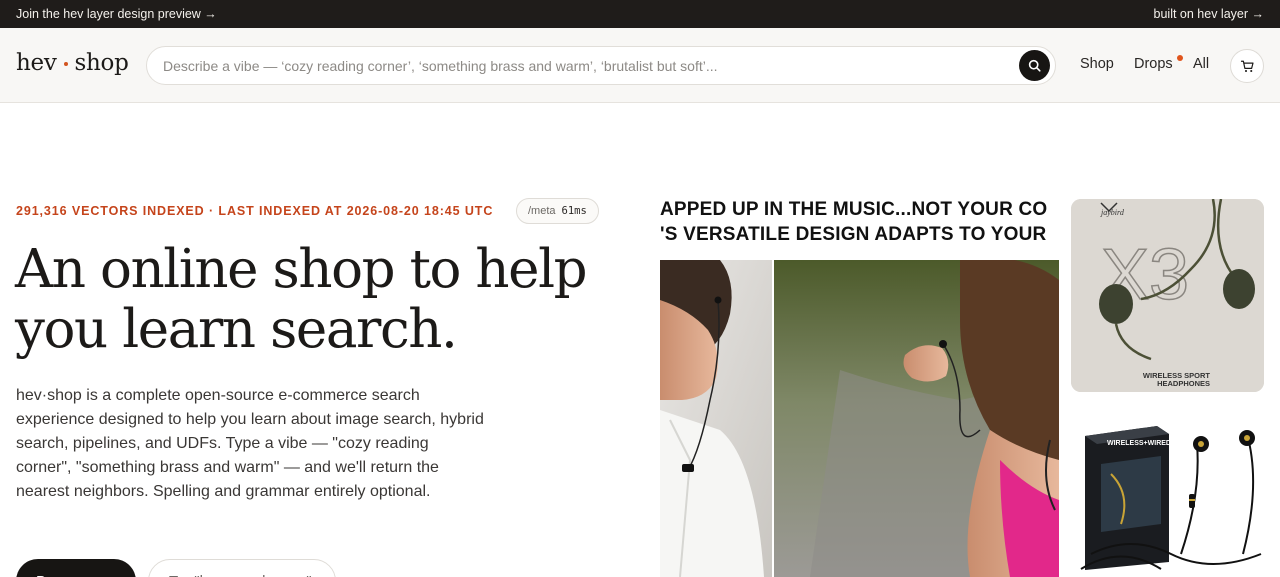  Describe the element at coordinates (116, 14) in the screenshot. I see `design-preview-link: Join the hev layer design preview →` at that location.